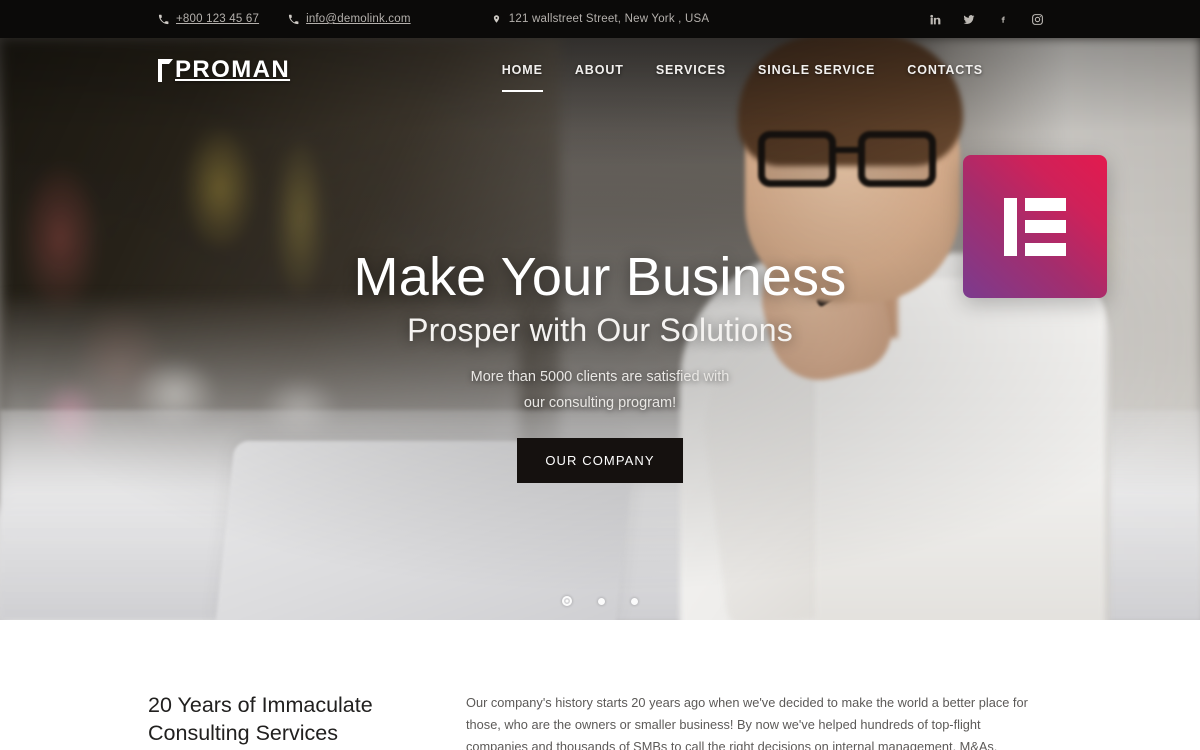 Image resolution: width=1200 pixels, height=750 pixels. What do you see at coordinates (816, 70) in the screenshot?
I see `nav-item-single-service: SINGLE SERVICE` at bounding box center [816, 70].